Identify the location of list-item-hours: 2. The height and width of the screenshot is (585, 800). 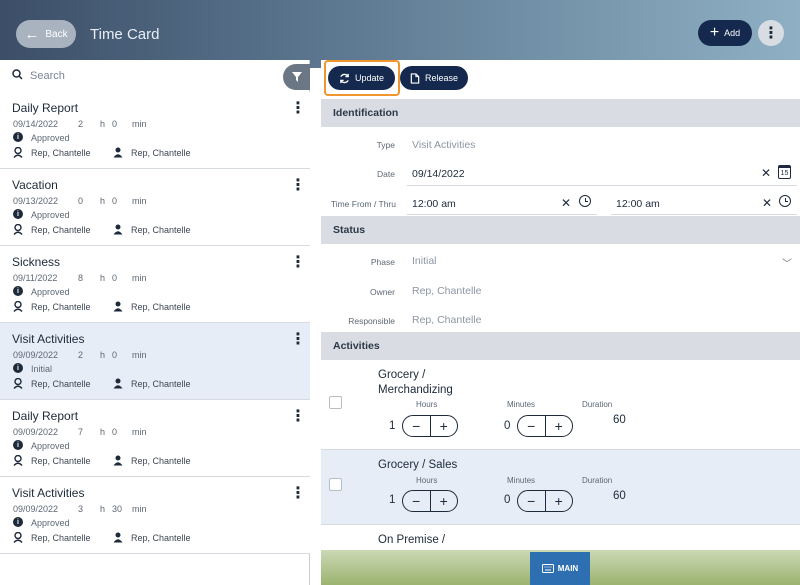
(81, 355).